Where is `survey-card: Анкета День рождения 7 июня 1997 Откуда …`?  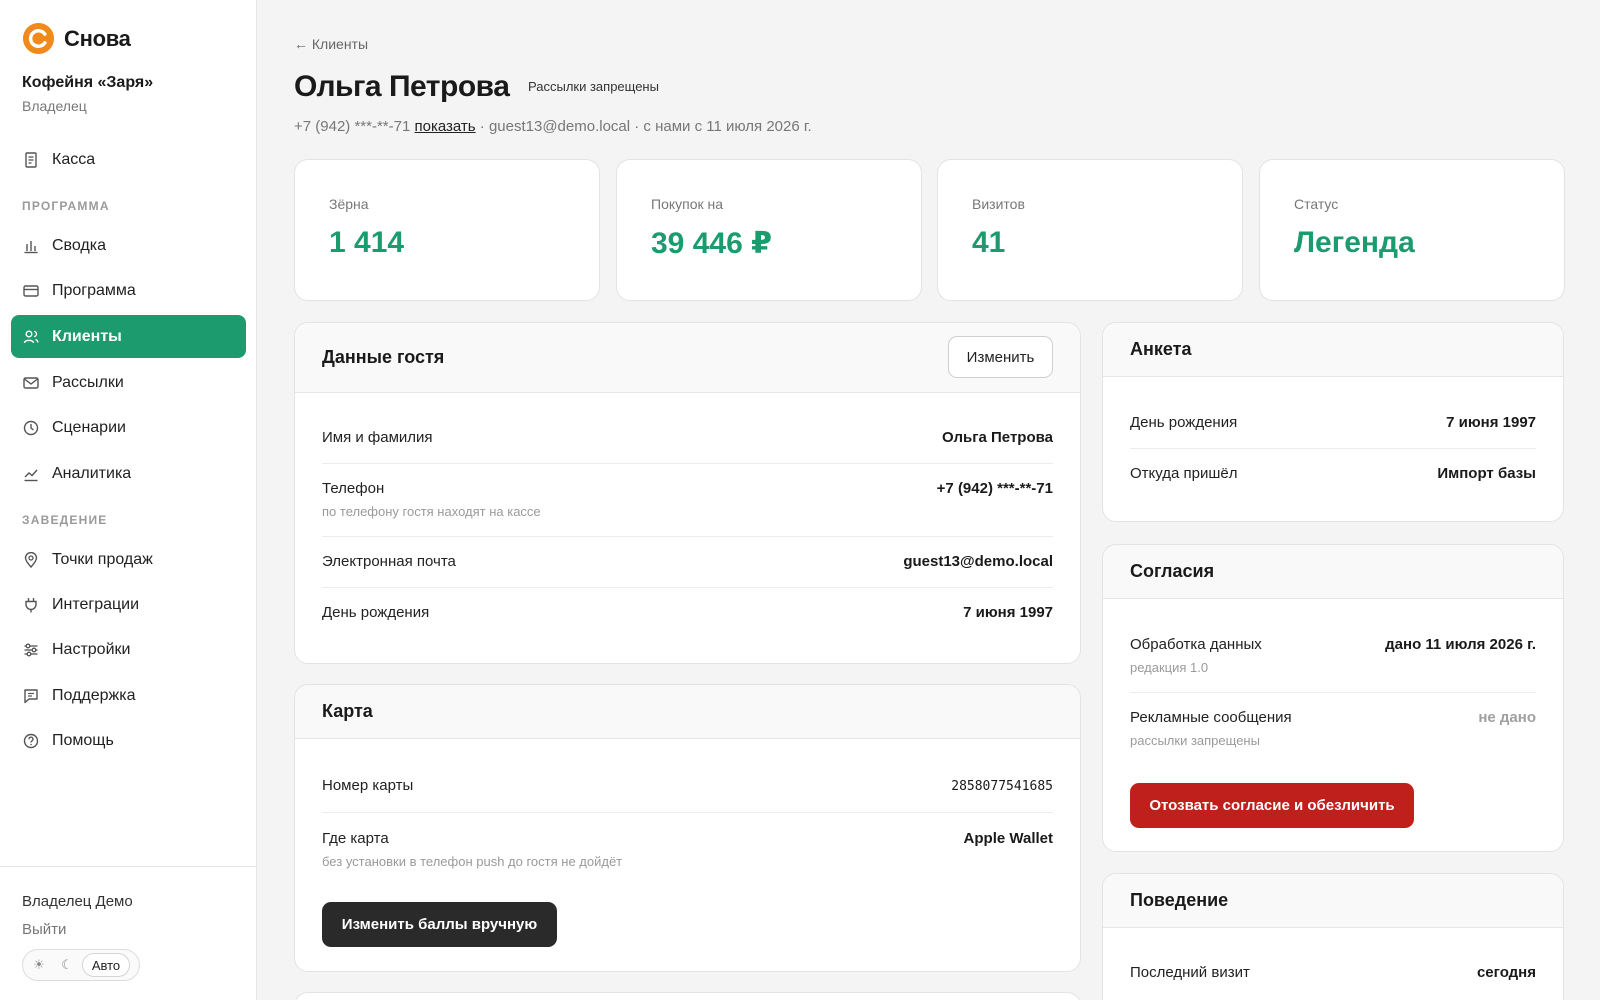 survey-card: Анкета День рождения 7 июня 1997 Откуда … is located at coordinates (1333, 422).